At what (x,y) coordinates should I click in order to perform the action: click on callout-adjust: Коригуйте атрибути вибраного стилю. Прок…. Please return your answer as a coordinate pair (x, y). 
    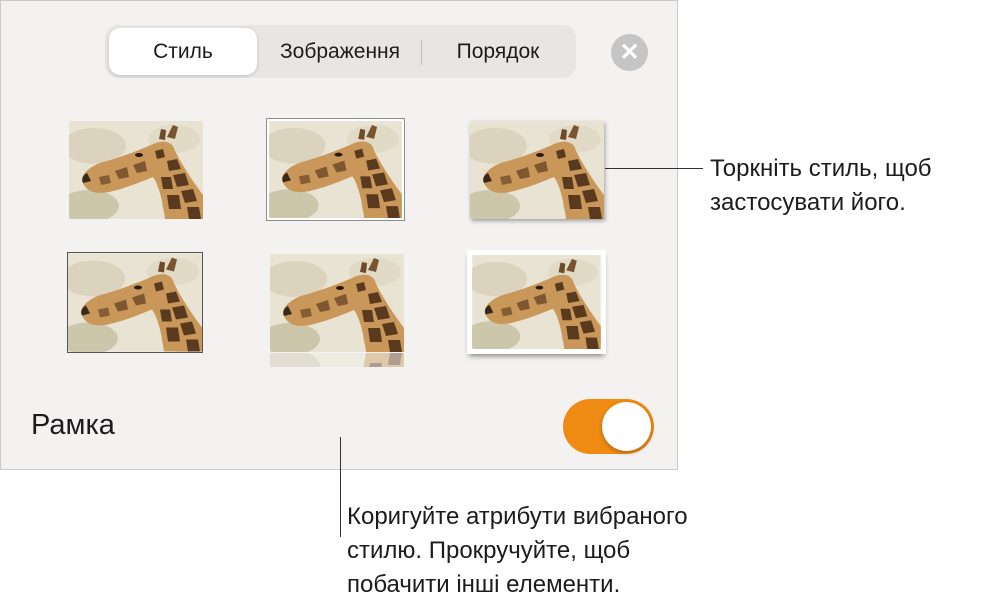
    Looking at the image, I should click on (517, 551).